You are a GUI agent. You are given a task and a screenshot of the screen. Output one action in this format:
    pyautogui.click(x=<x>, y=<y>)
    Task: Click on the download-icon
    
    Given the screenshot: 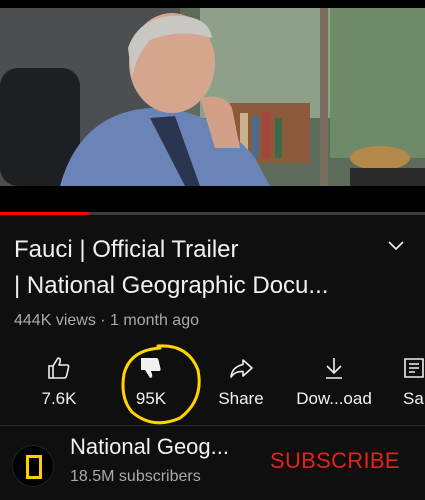 What is the action you would take?
    pyautogui.click(x=334, y=368)
    